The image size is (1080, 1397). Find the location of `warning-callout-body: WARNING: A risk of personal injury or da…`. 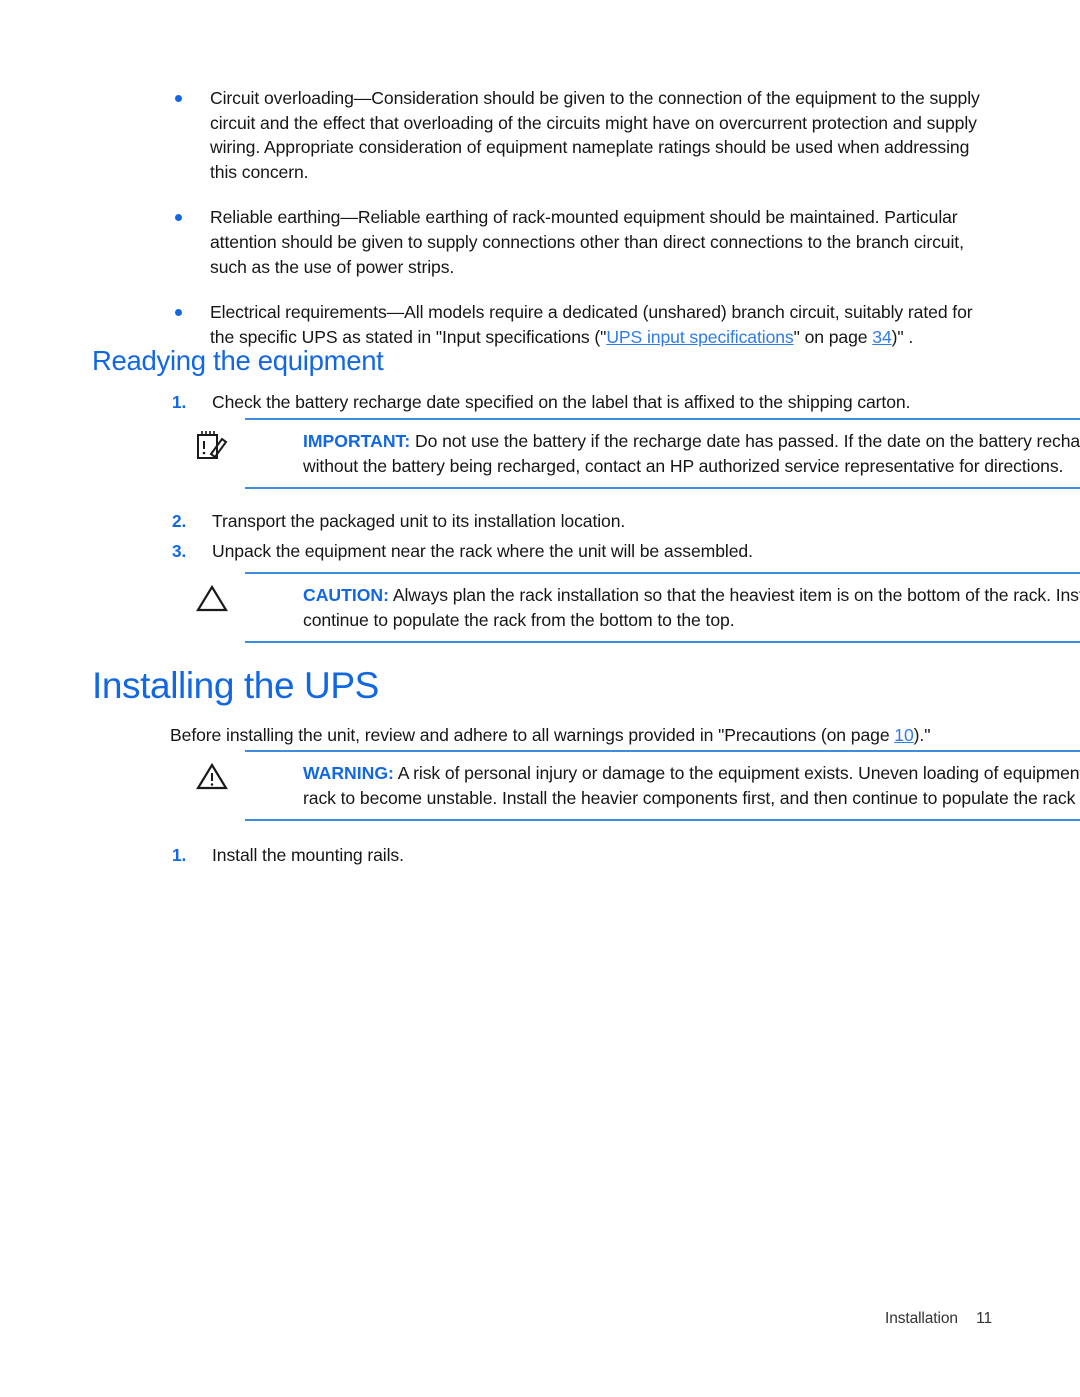

warning-callout-body: WARNING: A risk of personal injury or da… is located at coordinates (662, 785).